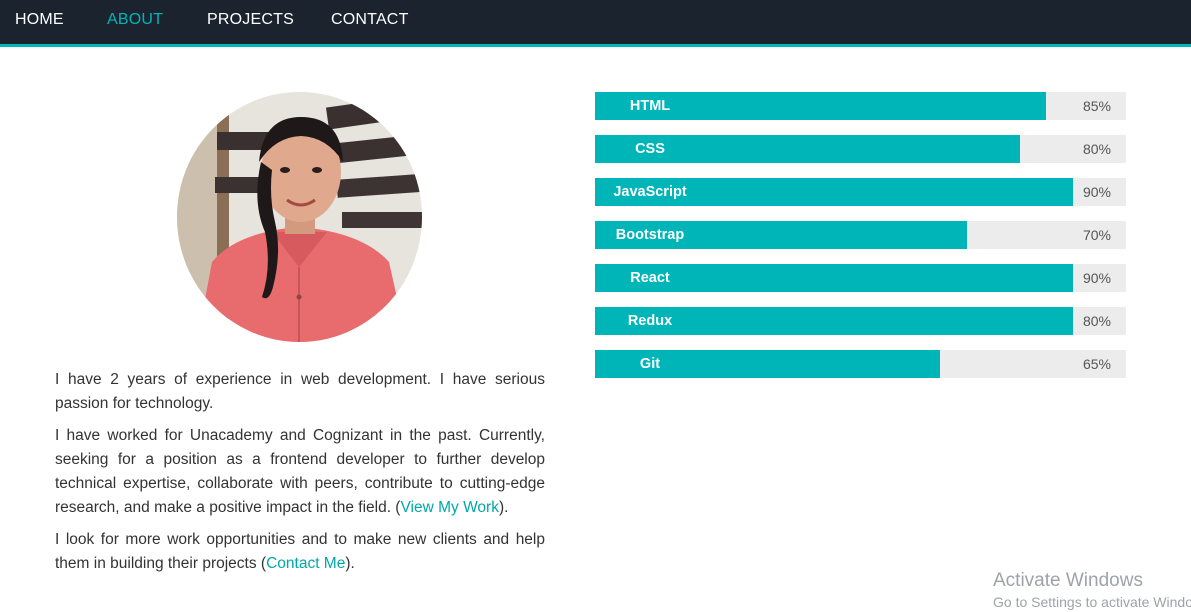 The image size is (1191, 612). I want to click on contact-me-link: Contact Me, so click(305, 563).